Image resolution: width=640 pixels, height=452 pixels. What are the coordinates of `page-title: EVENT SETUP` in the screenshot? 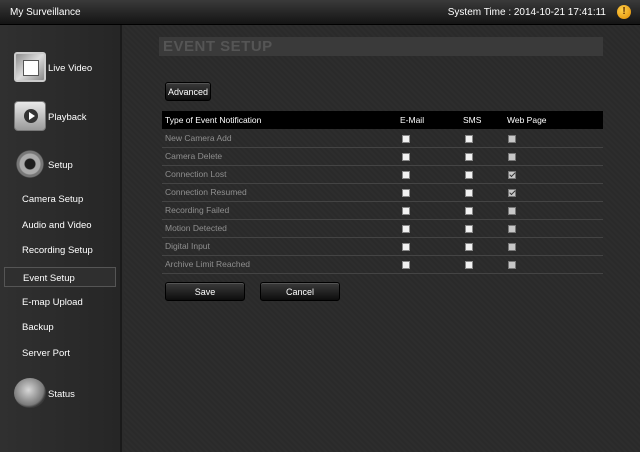 It's located at (381, 46).